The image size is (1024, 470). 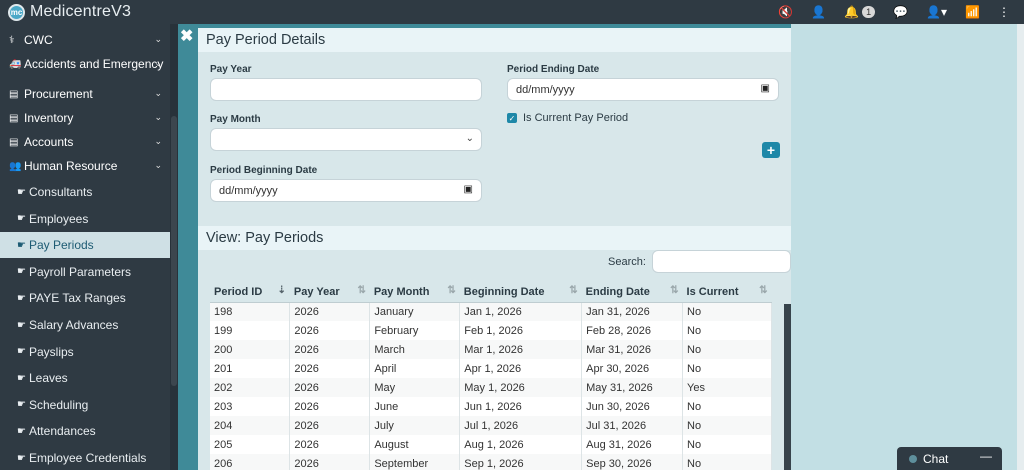 What do you see at coordinates (787, 387) in the screenshot?
I see `table-scrollbar` at bounding box center [787, 387].